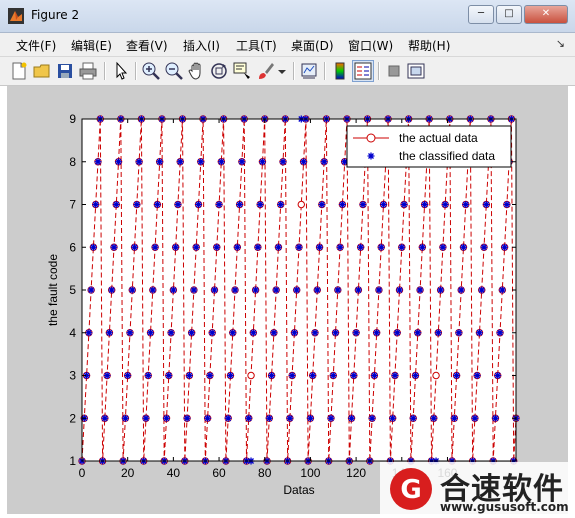 The width and height of the screenshot is (575, 518). I want to click on x-tick-label: 20, so click(128, 473).